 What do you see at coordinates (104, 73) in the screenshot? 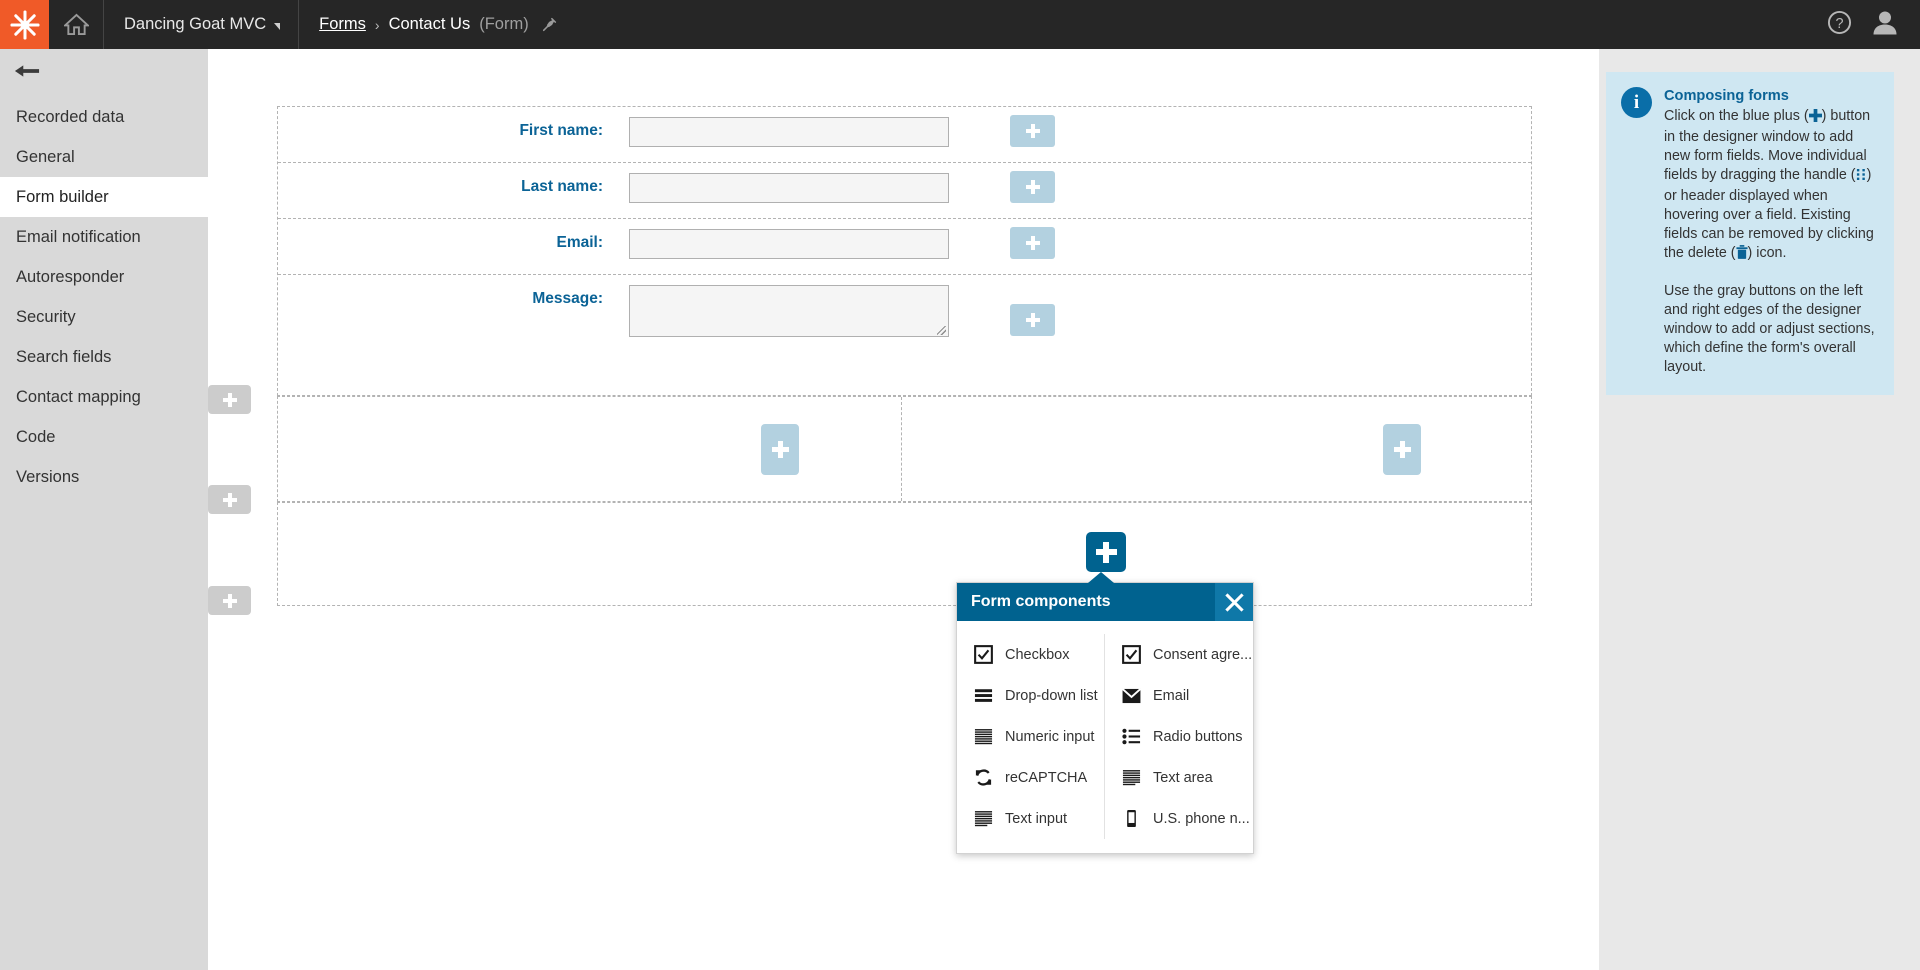
I see `back-button` at bounding box center [104, 73].